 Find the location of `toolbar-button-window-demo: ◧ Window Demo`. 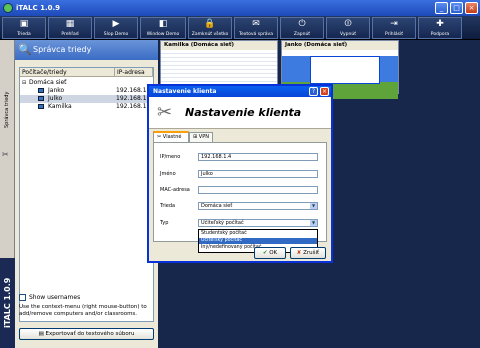

toolbar-button-window-demo: ◧ Window Demo is located at coordinates (163, 28).